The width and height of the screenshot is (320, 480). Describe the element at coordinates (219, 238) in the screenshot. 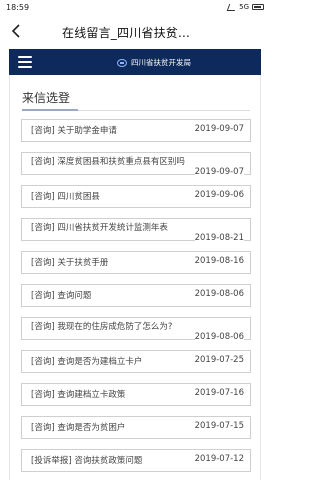

I see `item-date: 2019-08-21` at that location.